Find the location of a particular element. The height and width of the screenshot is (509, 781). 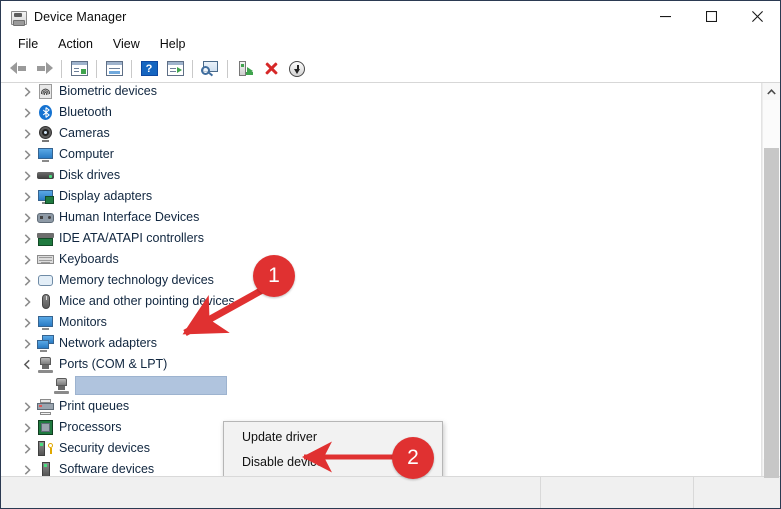

close-button is located at coordinates (757, 16).